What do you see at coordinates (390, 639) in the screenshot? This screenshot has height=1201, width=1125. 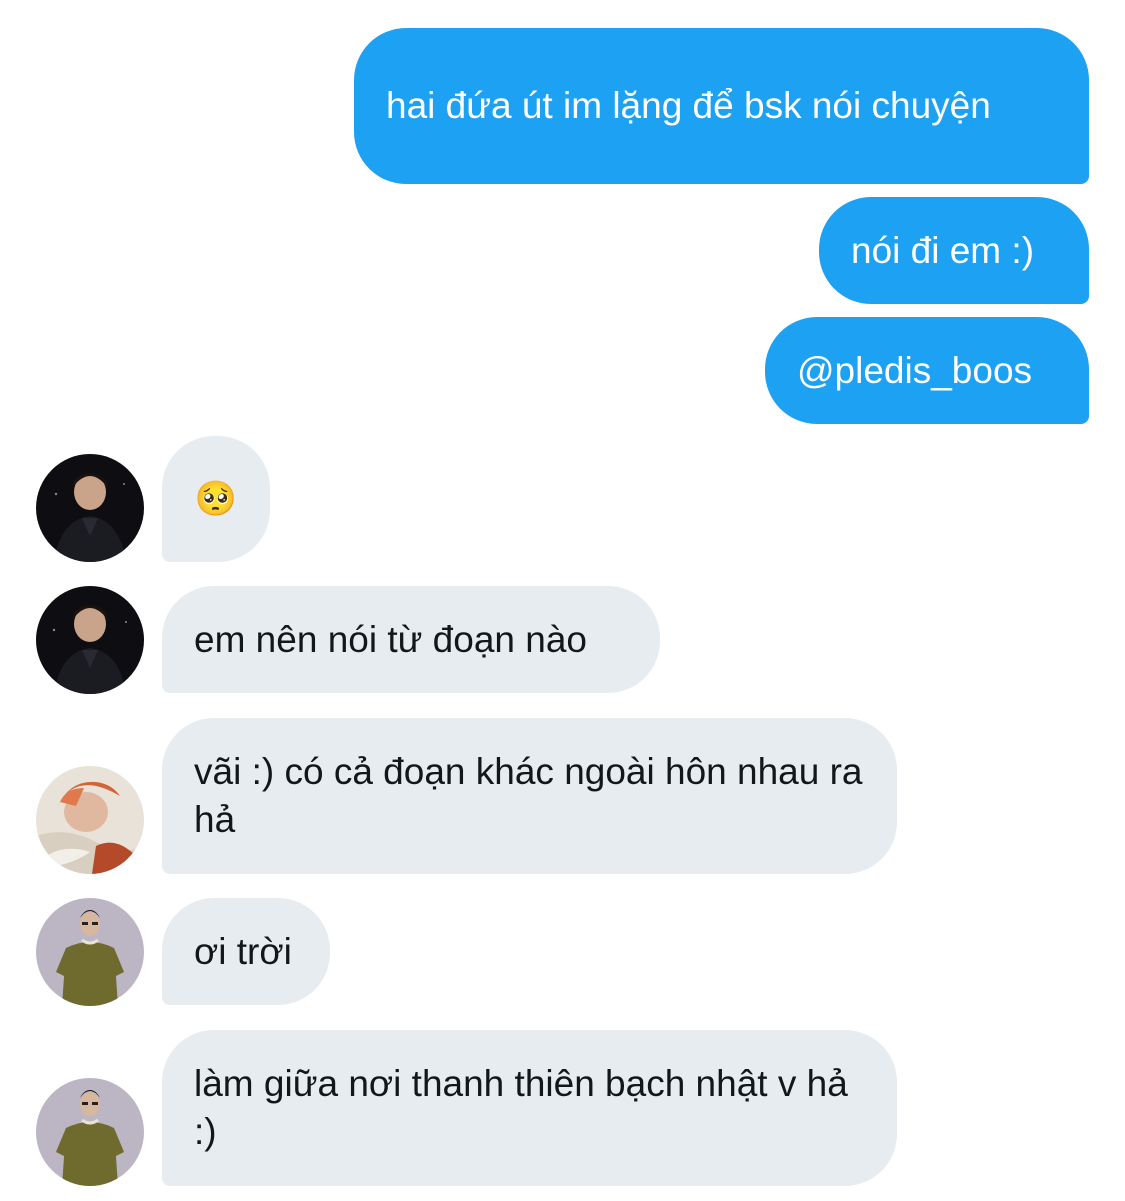 I see `message-text: em nên nói từ đoạn nào` at bounding box center [390, 639].